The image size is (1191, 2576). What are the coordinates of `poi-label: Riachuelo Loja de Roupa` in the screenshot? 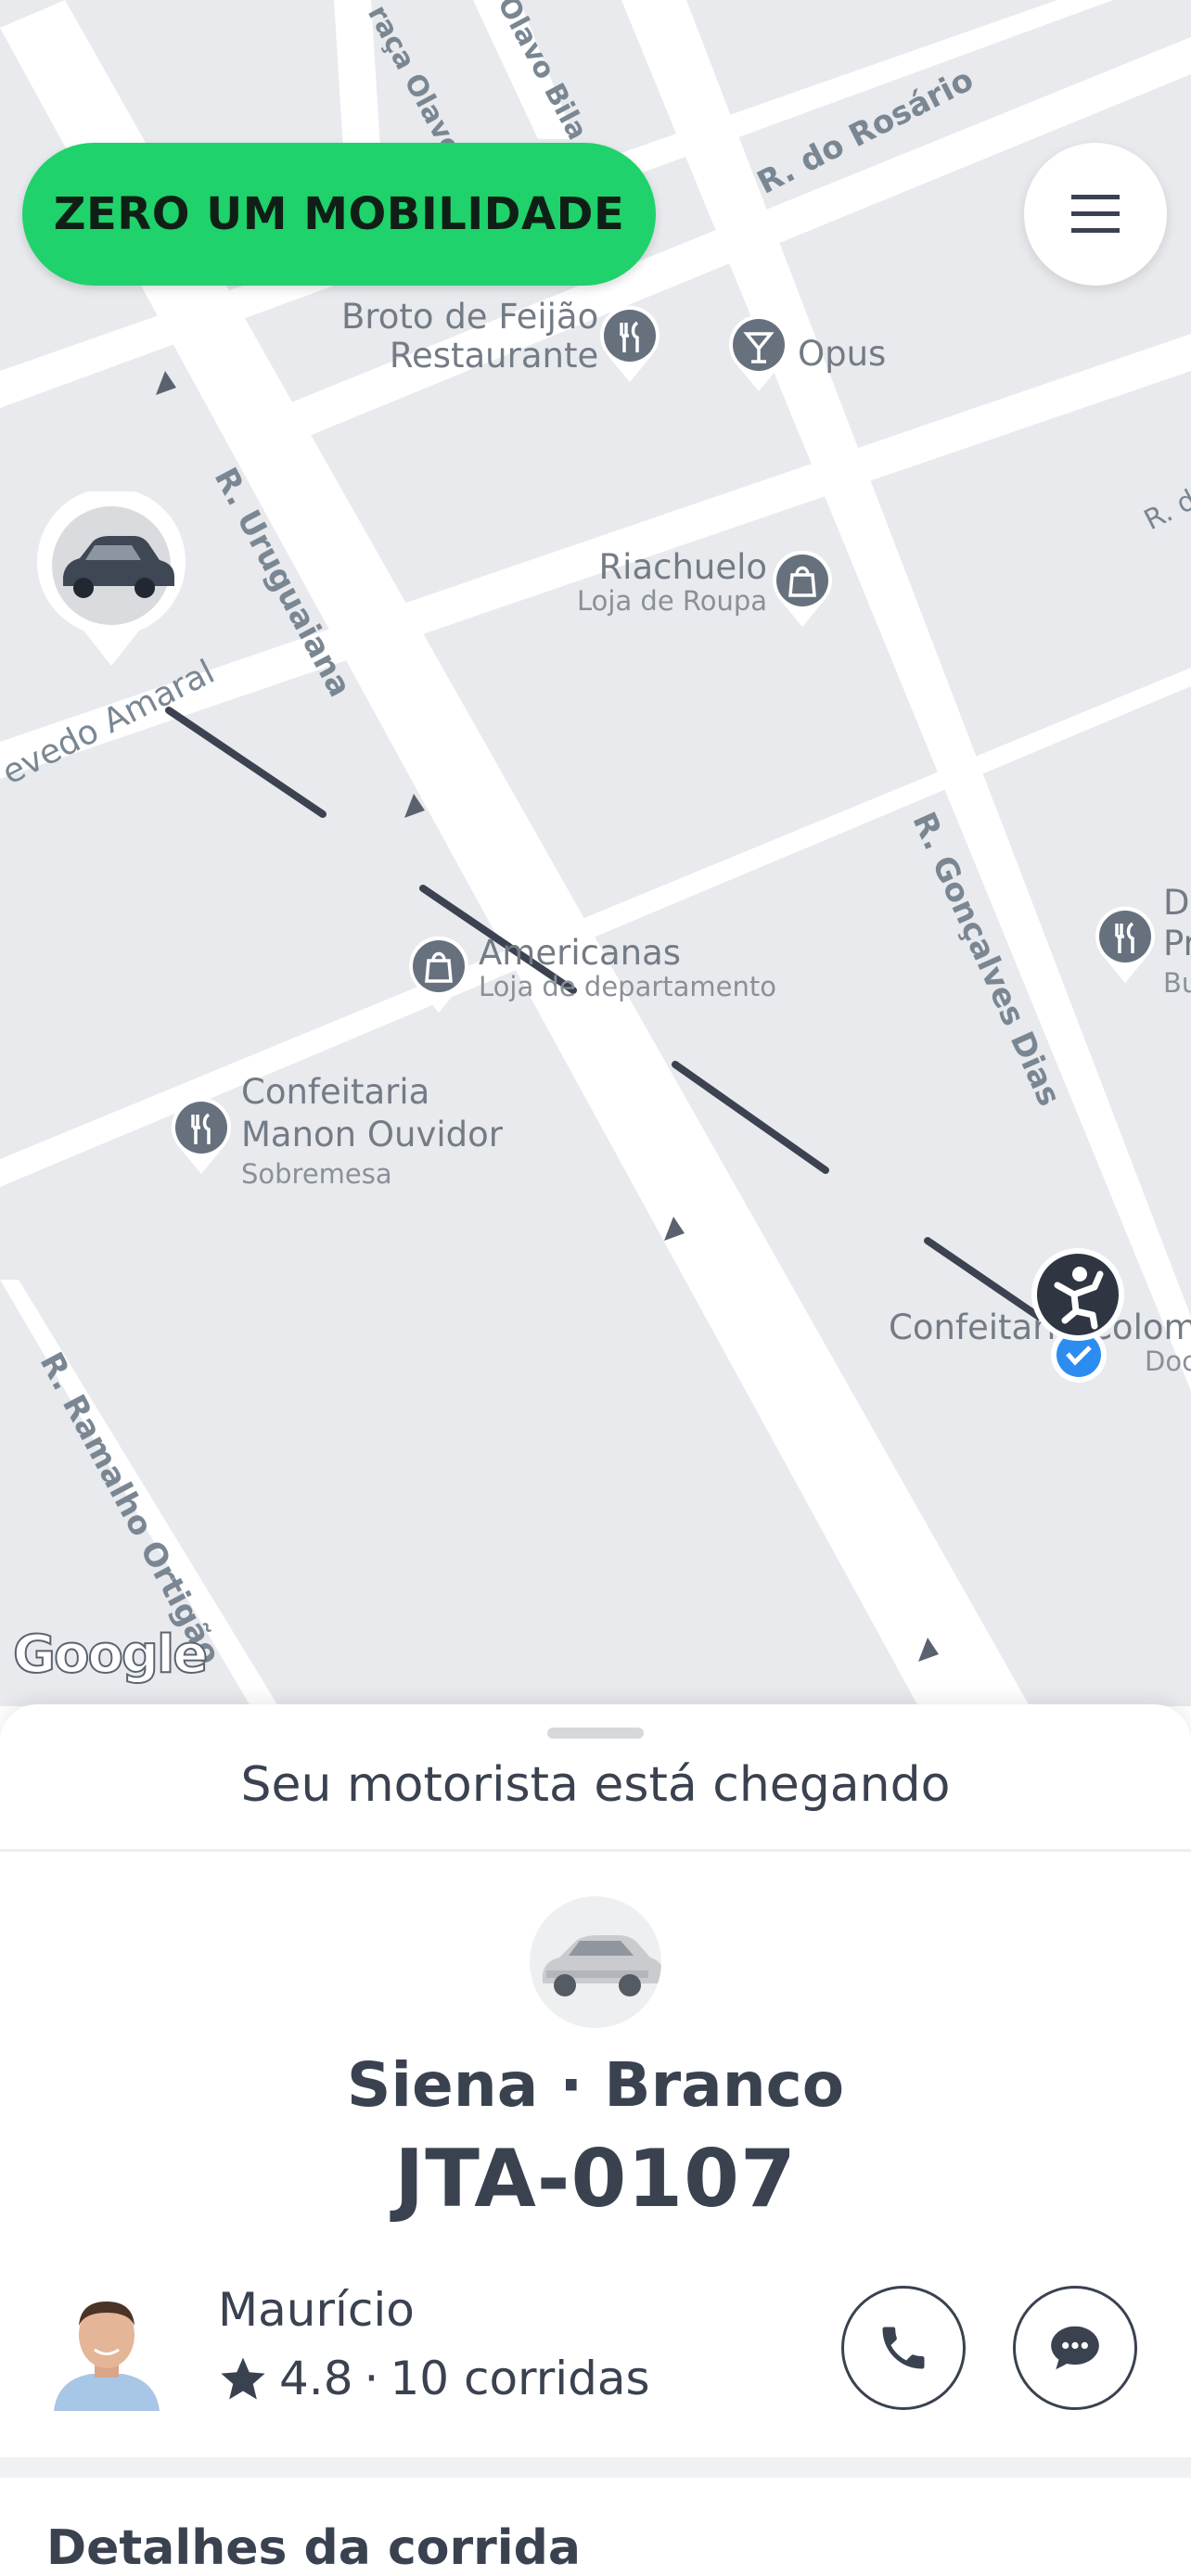 It's located at (672, 581).